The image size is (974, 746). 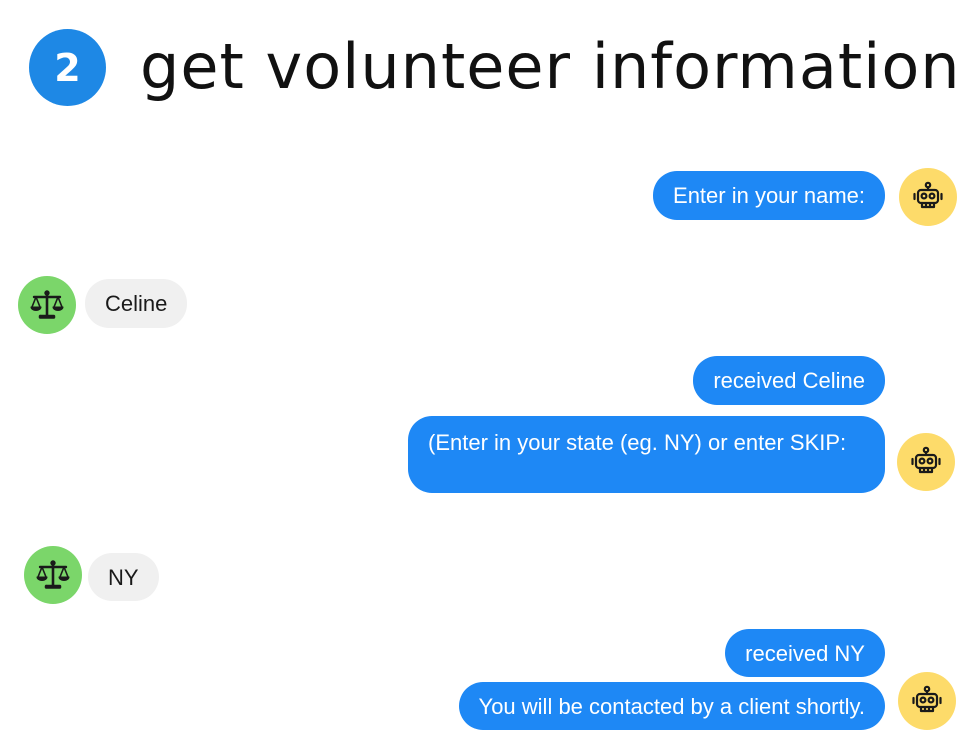 What do you see at coordinates (550, 66) in the screenshot?
I see `page-title: get volunteer information` at bounding box center [550, 66].